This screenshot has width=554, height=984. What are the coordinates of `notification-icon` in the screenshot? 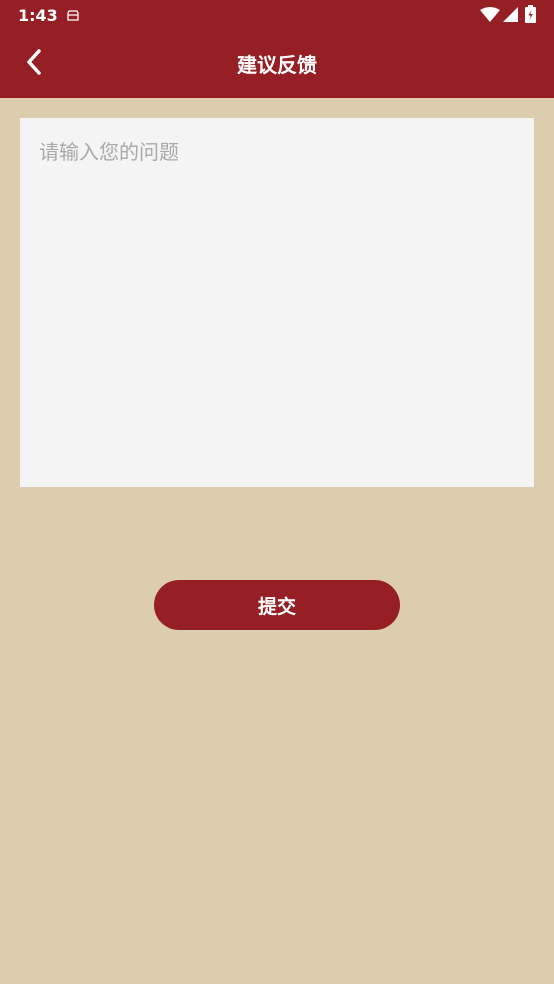 It's located at (73, 15).